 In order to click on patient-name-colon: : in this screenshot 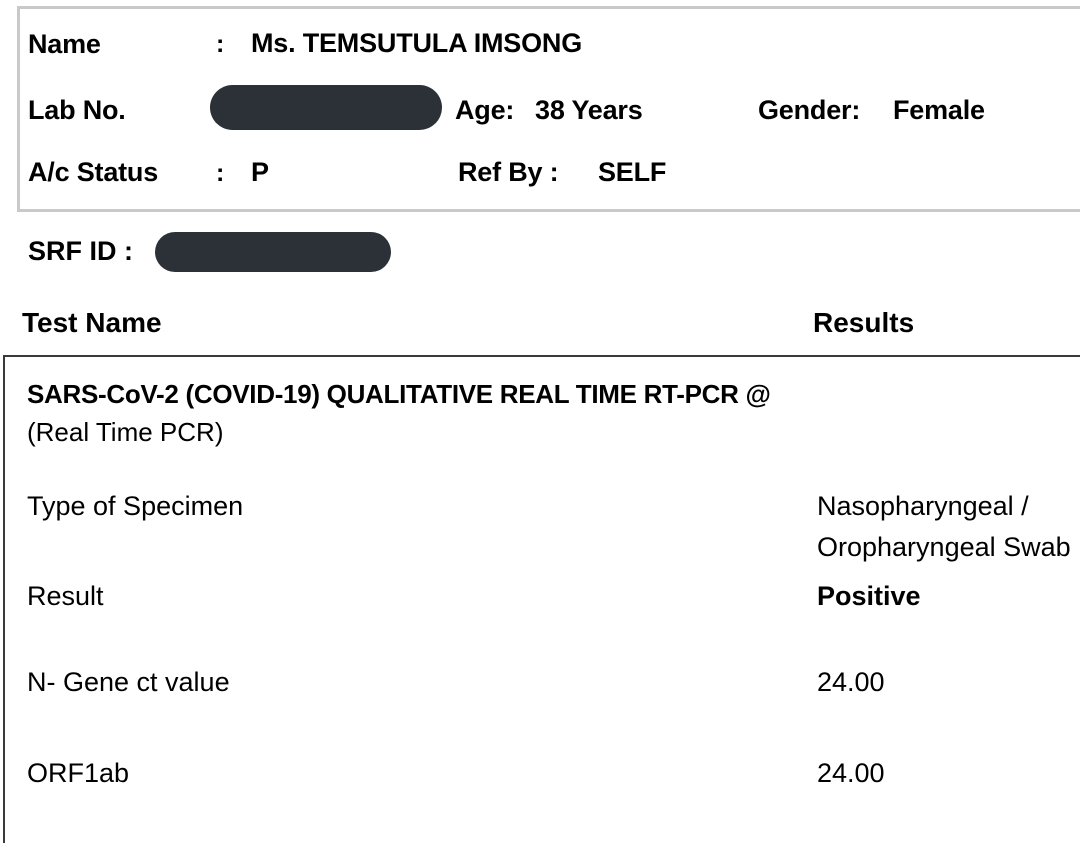, I will do `click(220, 44)`.